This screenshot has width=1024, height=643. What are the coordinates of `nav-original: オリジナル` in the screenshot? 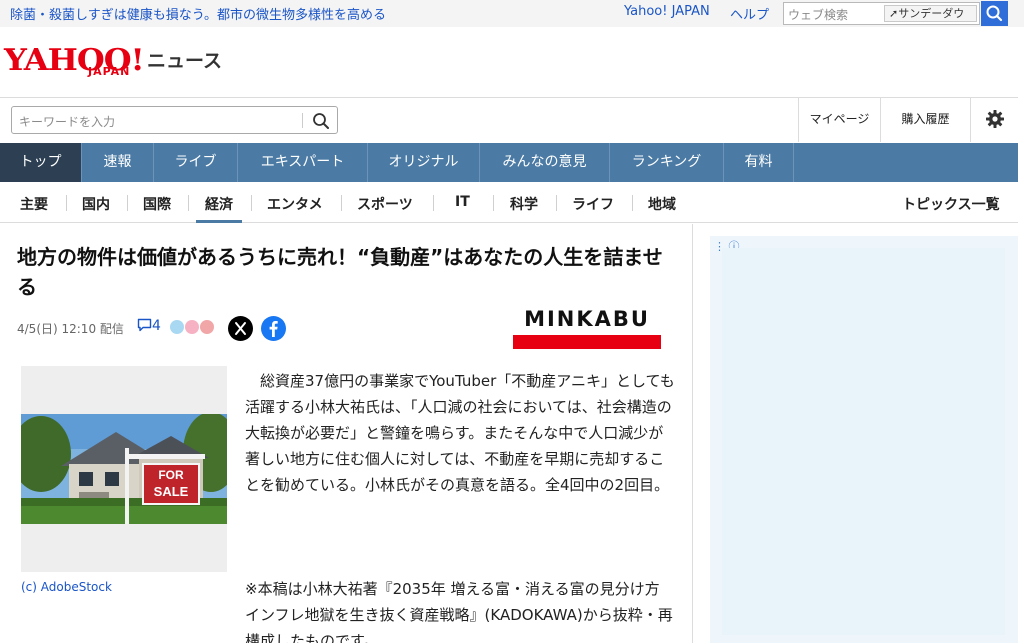 It's located at (424, 162).